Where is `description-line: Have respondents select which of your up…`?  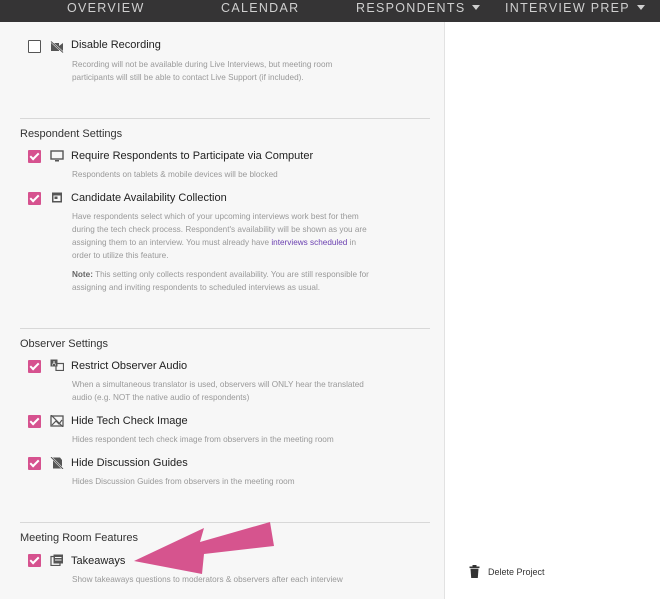 description-line: Have respondents select which of your up… is located at coordinates (215, 216).